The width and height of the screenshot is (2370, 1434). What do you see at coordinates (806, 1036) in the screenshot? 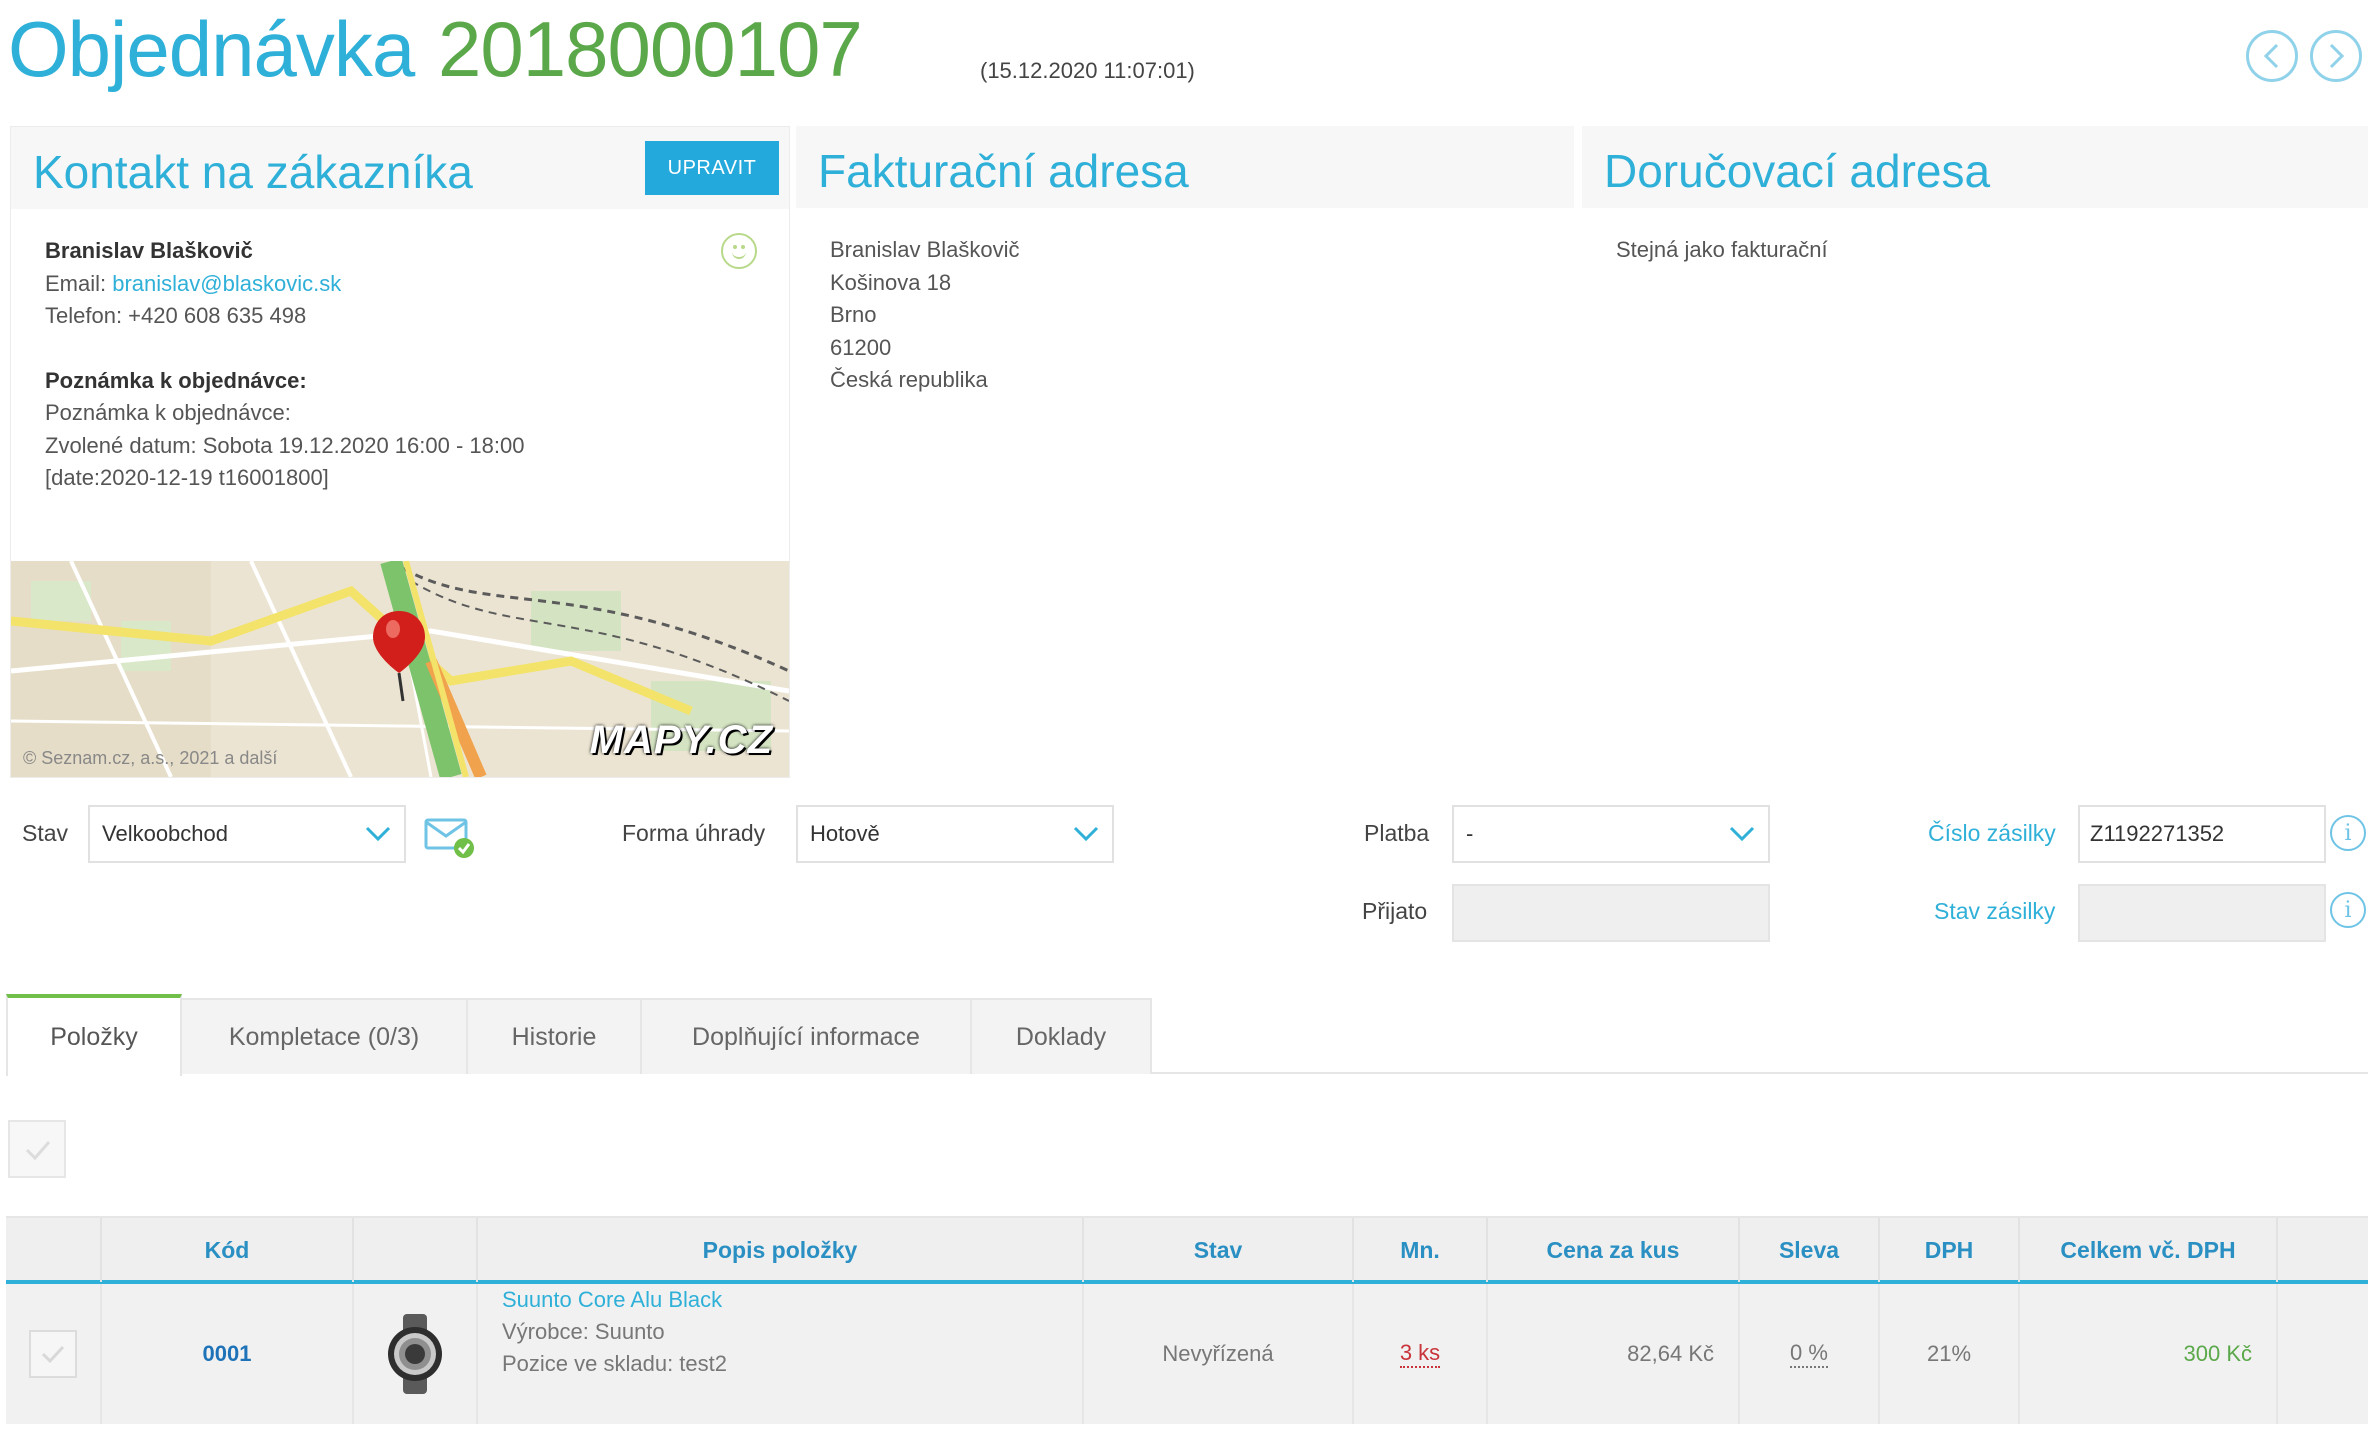
I see `tab-additional-info: Doplňující informace` at bounding box center [806, 1036].